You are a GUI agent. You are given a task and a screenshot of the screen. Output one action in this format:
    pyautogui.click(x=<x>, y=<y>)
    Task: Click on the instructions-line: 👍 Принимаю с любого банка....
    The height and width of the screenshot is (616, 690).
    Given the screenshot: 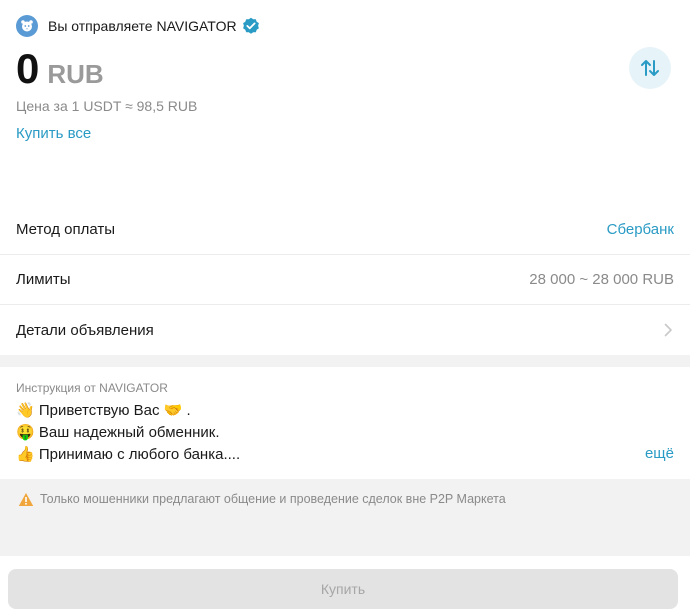 What is the action you would take?
    pyautogui.click(x=128, y=454)
    